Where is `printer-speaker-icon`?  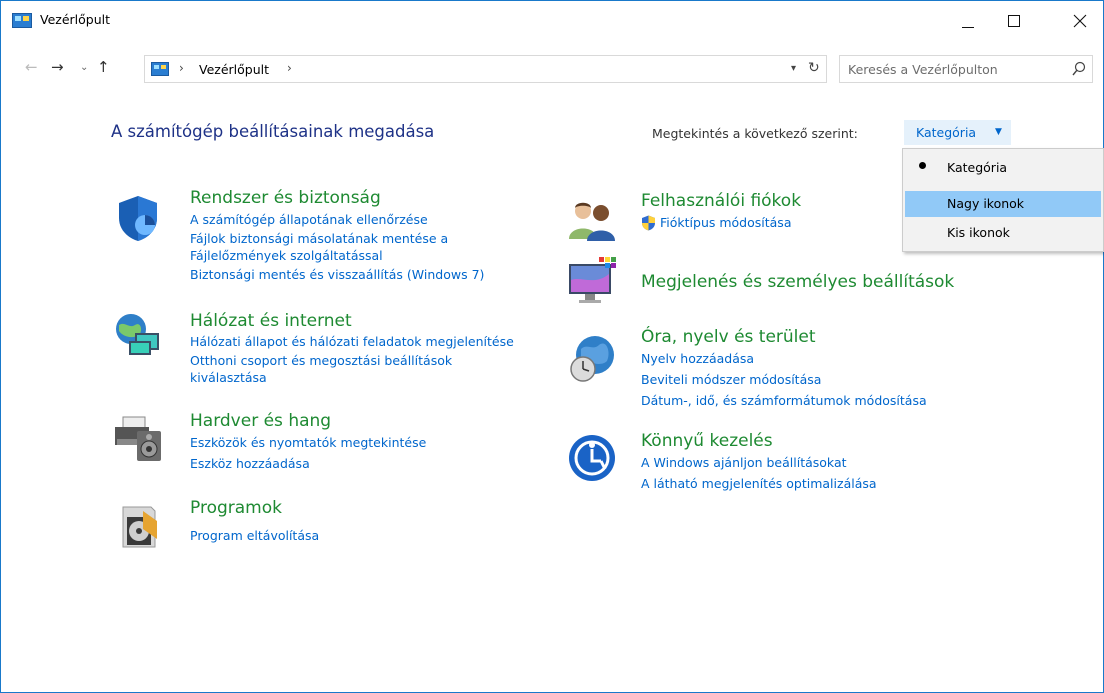
printer-speaker-icon is located at coordinates (138, 438).